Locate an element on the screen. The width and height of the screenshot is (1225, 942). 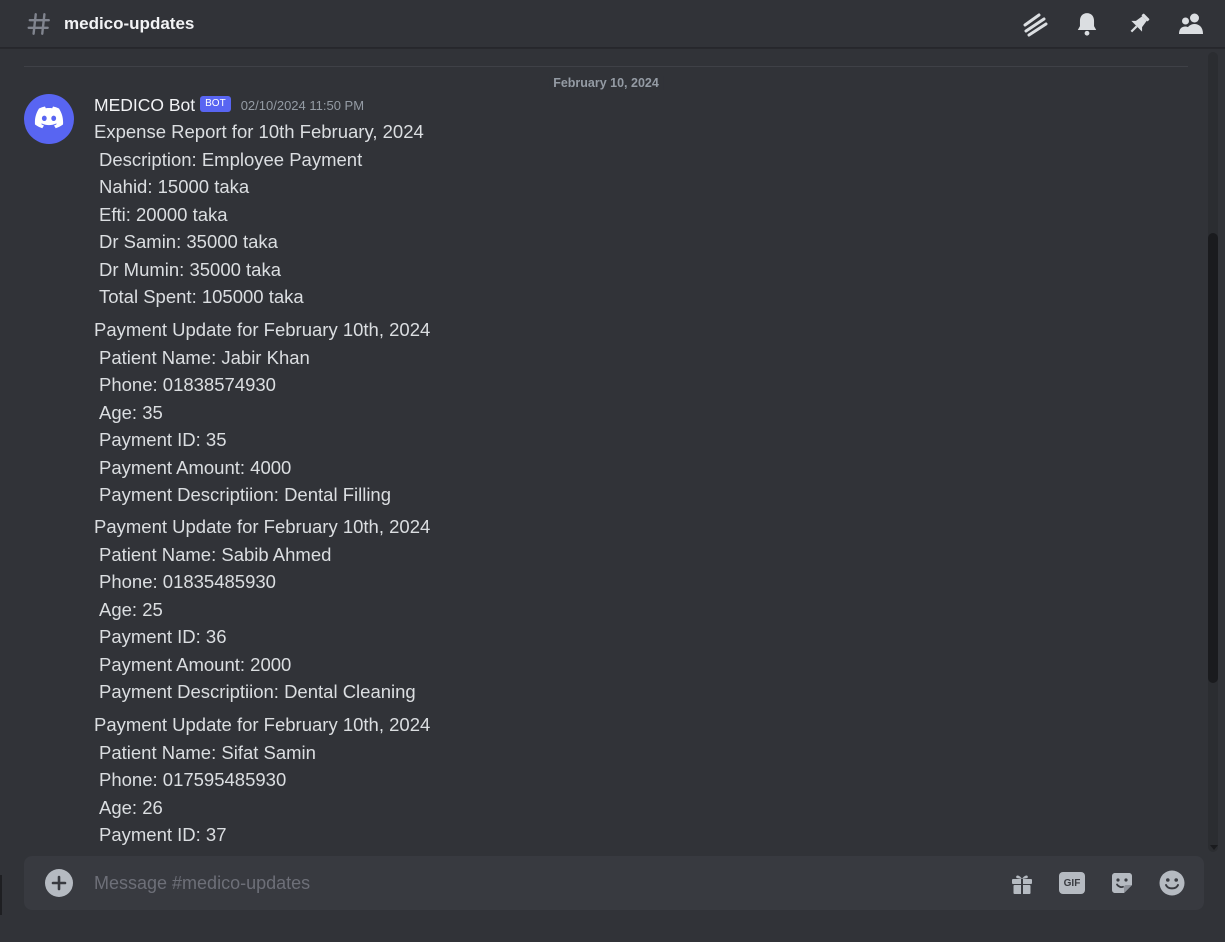
channel-header: medico-updates is located at coordinates (612, 24).